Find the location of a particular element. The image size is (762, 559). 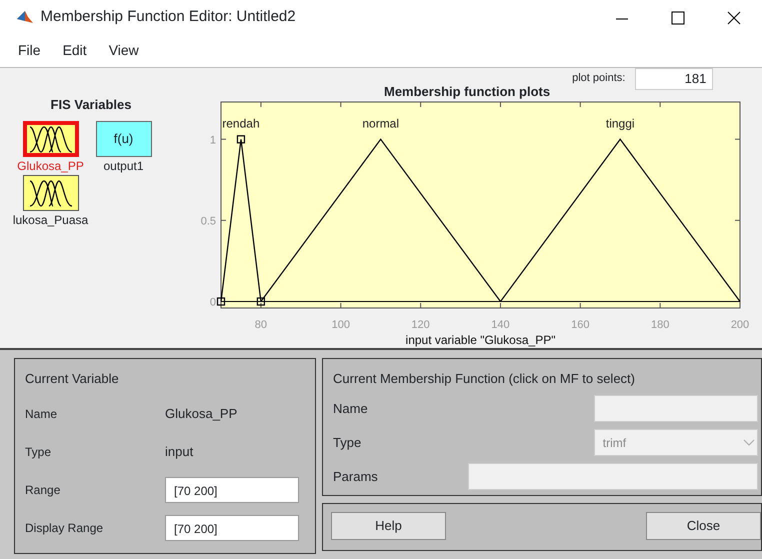

field-label: plot points: is located at coordinates (599, 78).